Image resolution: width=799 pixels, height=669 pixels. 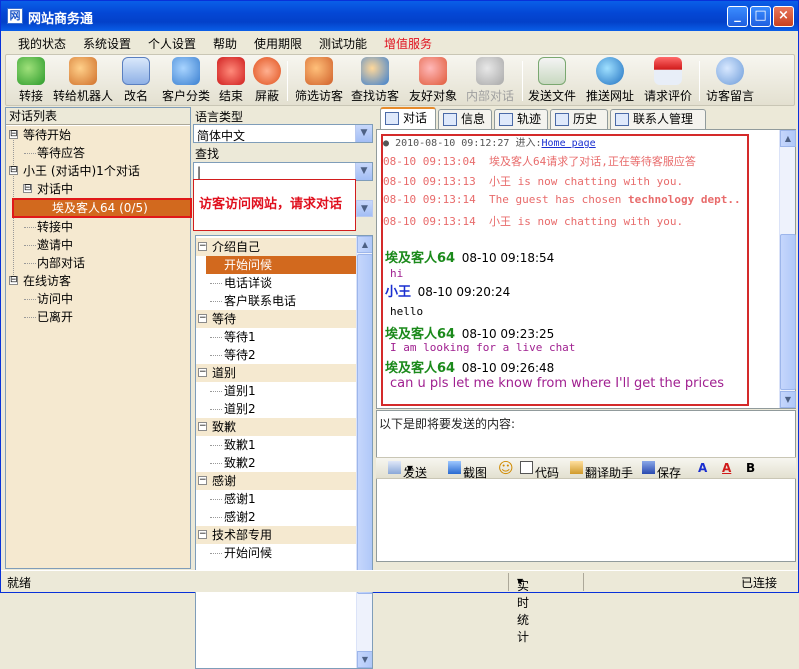 What do you see at coordinates (276, 373) in the screenshot?
I see `quick-reply-group: − 道别` at bounding box center [276, 373].